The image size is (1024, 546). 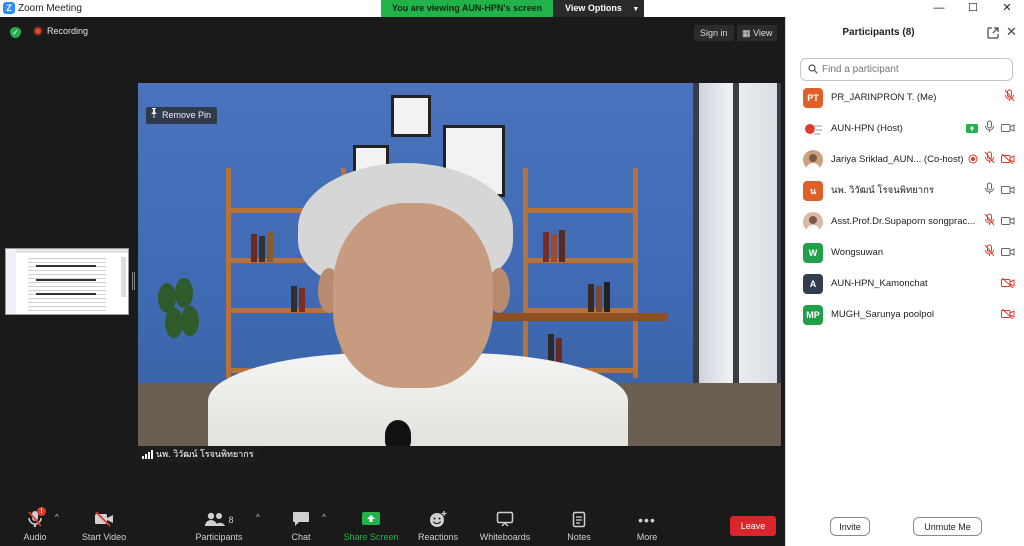 I want to click on reactions-label: Reactions, so click(x=438, y=537).